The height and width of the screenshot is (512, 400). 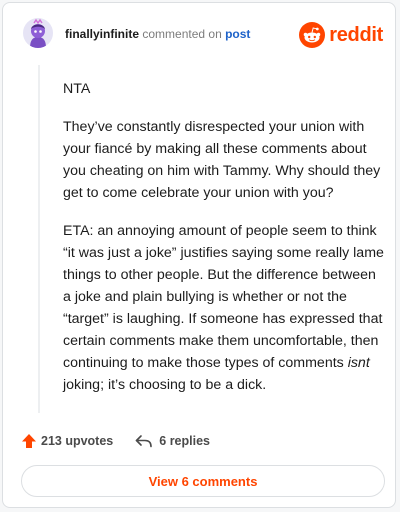 I want to click on user-avatar, so click(x=38, y=33).